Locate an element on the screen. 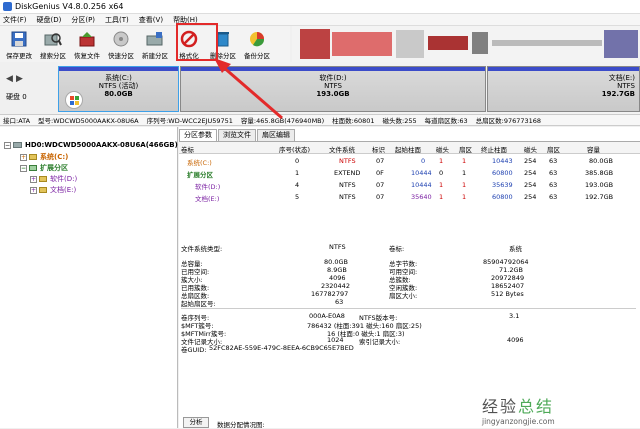  menu-partition: 分区(P) is located at coordinates (83, 20).